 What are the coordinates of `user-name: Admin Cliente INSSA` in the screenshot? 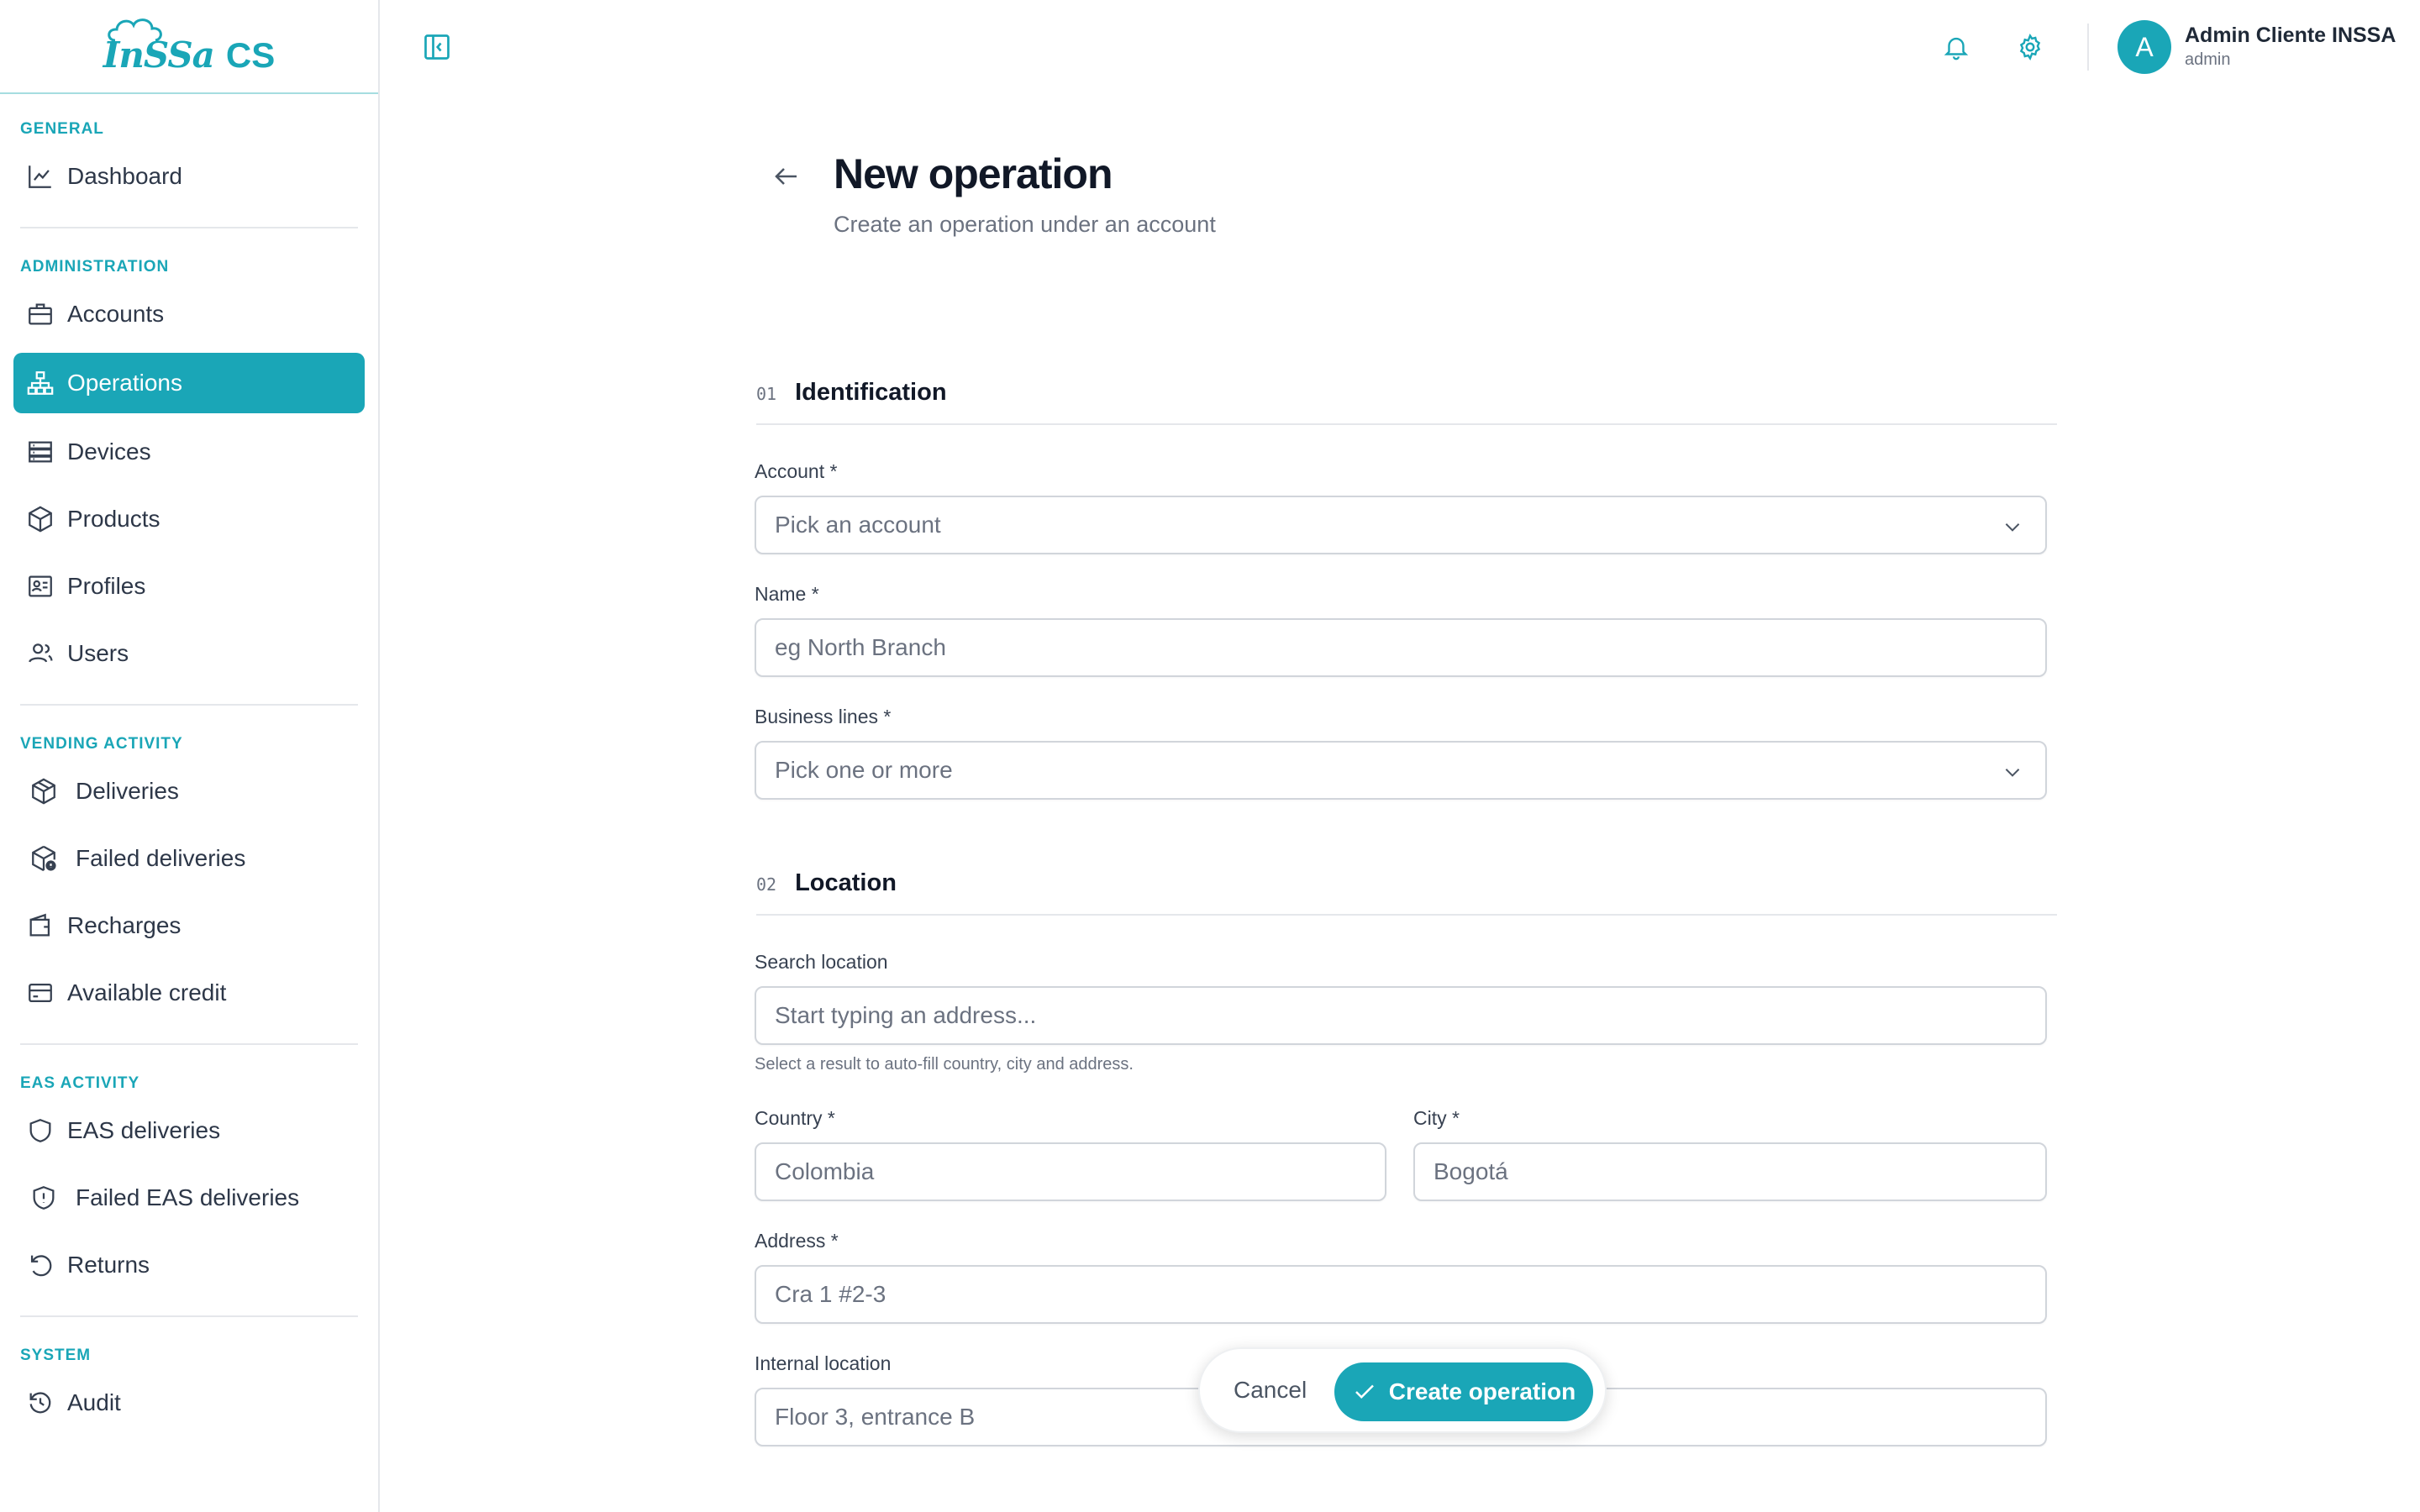 It's located at (2290, 36).